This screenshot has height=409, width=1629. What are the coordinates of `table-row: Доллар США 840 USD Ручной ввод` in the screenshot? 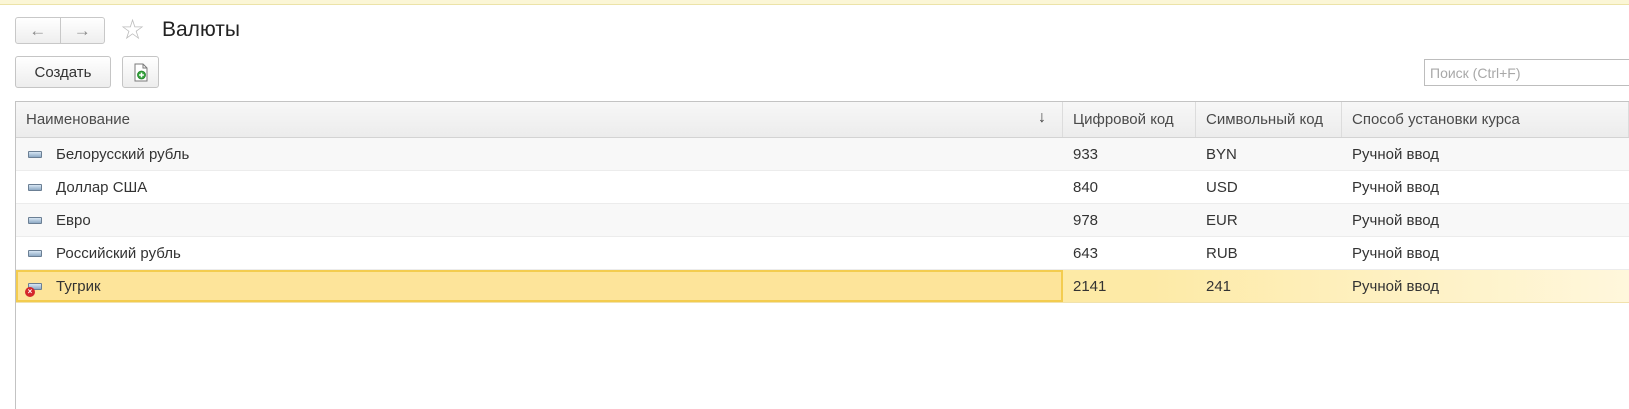 It's located at (822, 187).